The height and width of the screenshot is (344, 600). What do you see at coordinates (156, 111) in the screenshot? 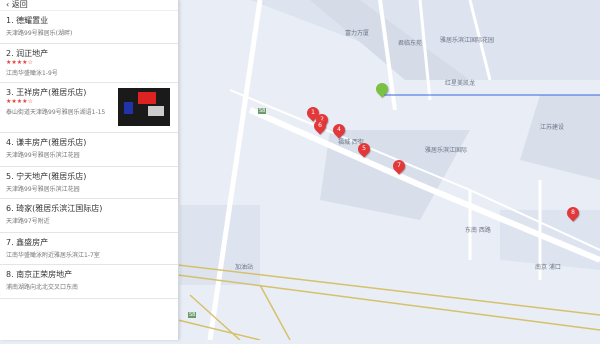
I see `thumb-light` at bounding box center [156, 111].